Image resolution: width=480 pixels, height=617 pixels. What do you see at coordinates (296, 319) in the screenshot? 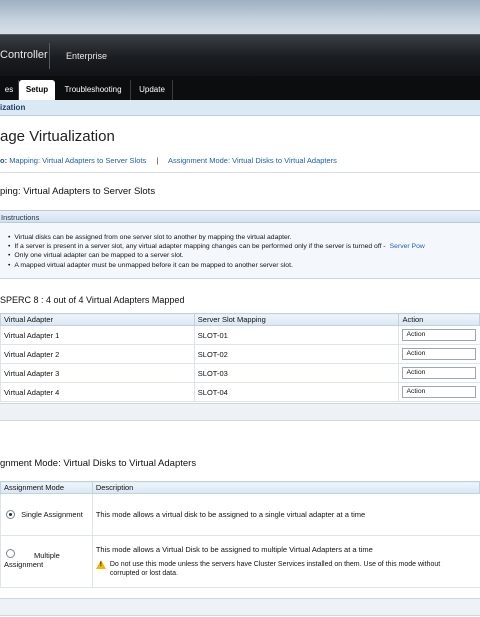
I see `column-header-slot-mapping: Server Slot Mapping` at bounding box center [296, 319].